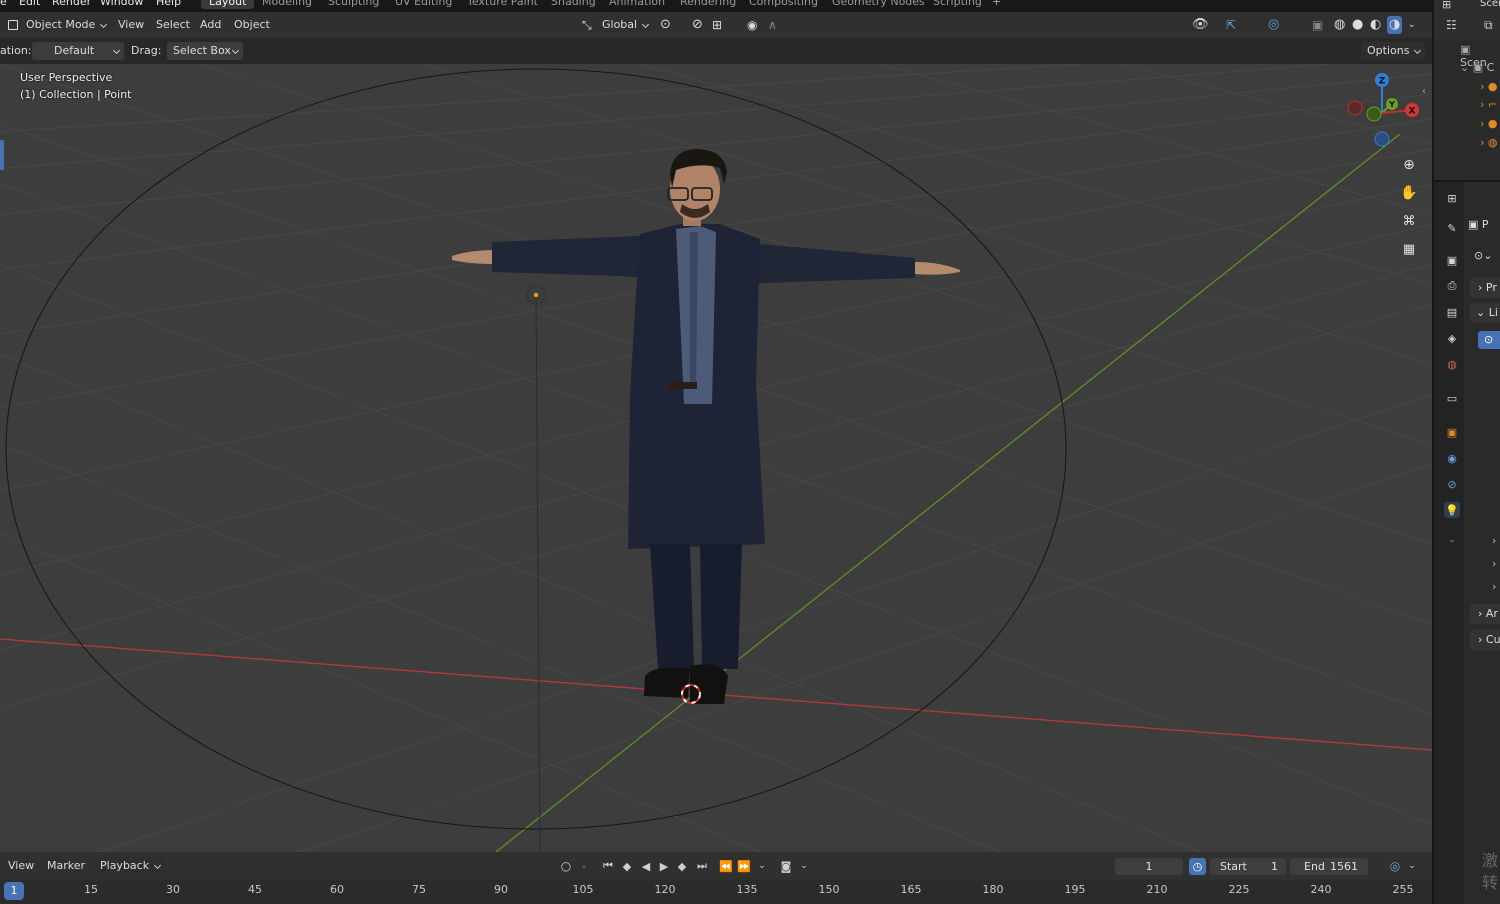 The width and height of the screenshot is (1500, 904). What do you see at coordinates (1395, 25) in the screenshot?
I see `rendered-shading-icon: ◑` at bounding box center [1395, 25].